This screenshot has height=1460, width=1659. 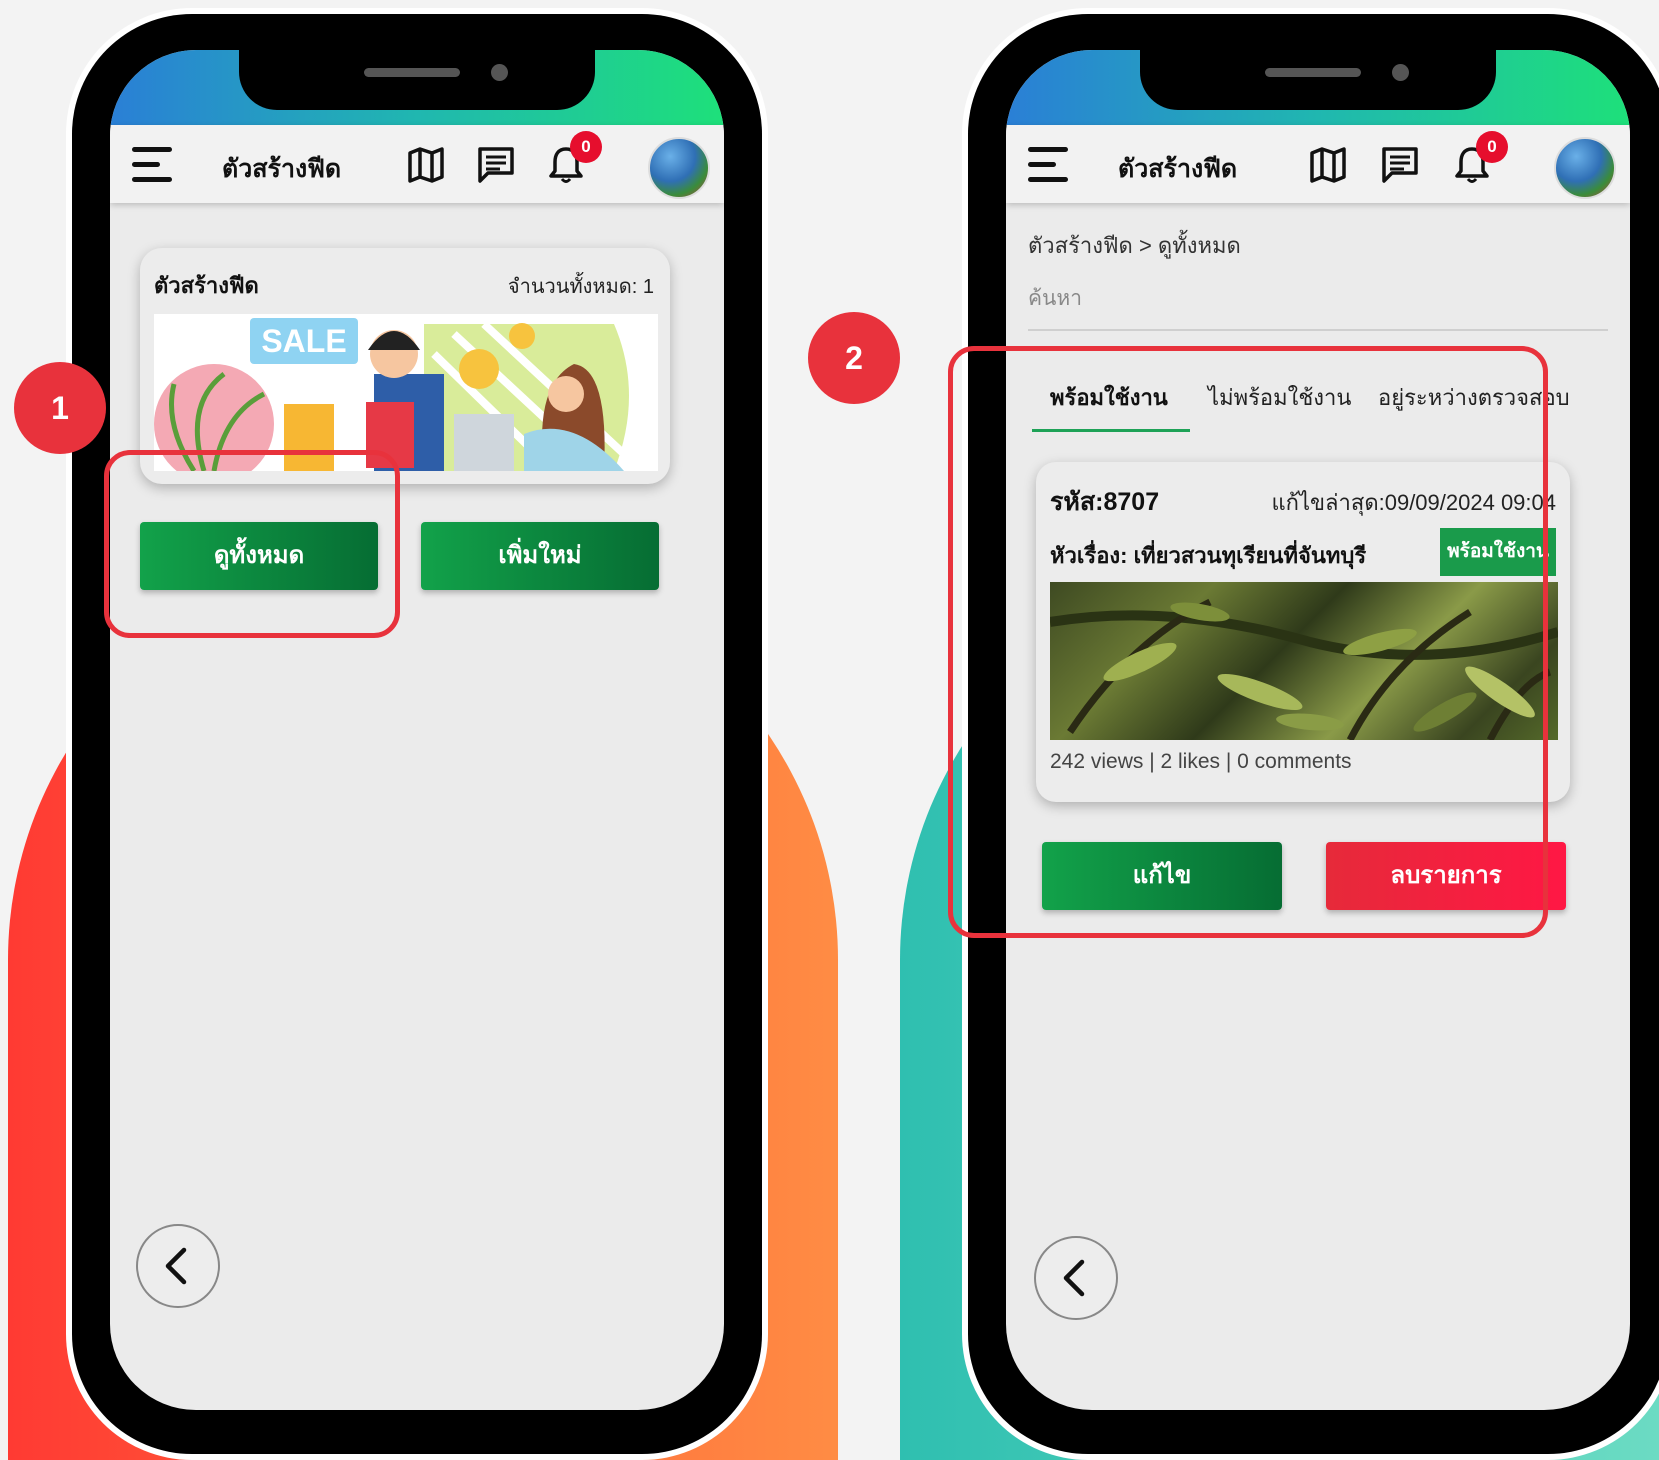 What do you see at coordinates (1134, 245) in the screenshot?
I see `breadcrumb: ตัวสร้างฟีด > ดูทั้งหมด` at bounding box center [1134, 245].